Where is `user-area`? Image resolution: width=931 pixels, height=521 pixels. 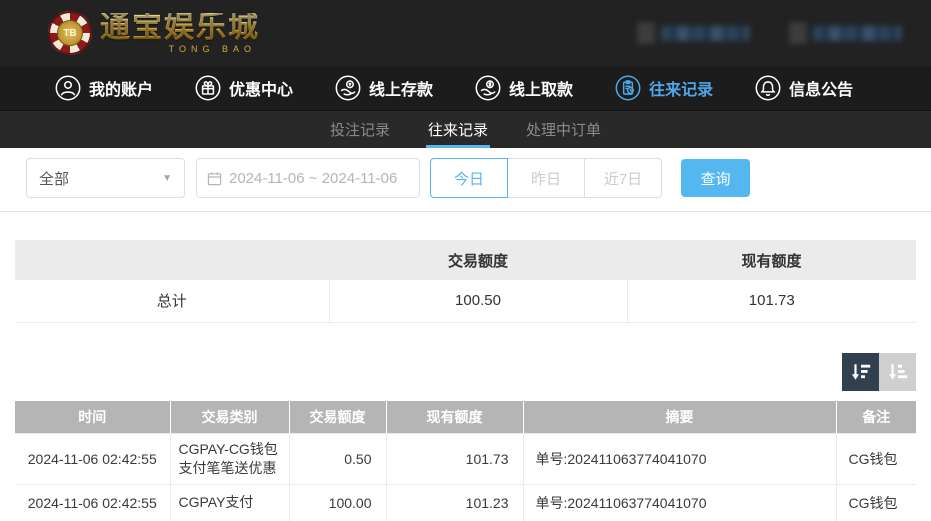
user-area is located at coordinates (769, 33).